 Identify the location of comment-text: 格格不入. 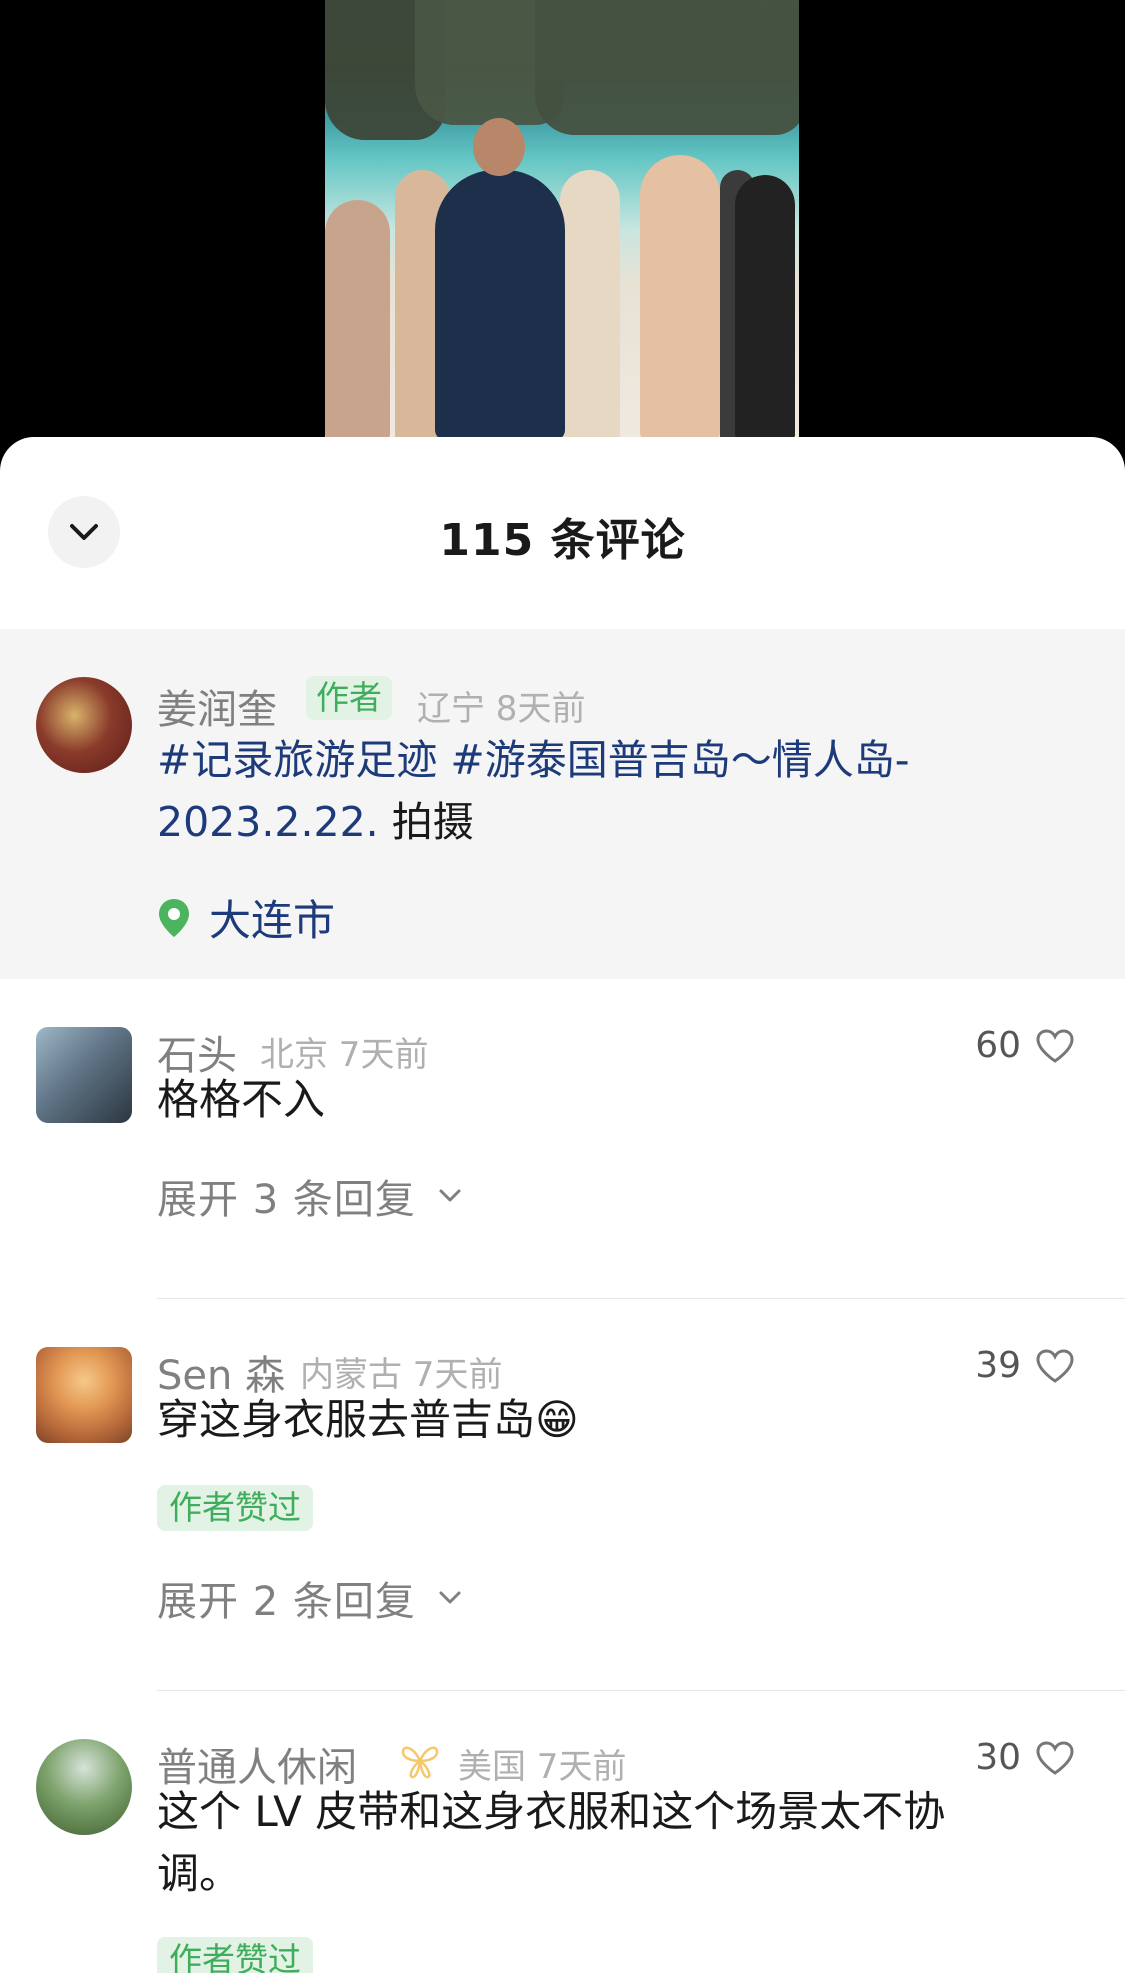
(241, 1099).